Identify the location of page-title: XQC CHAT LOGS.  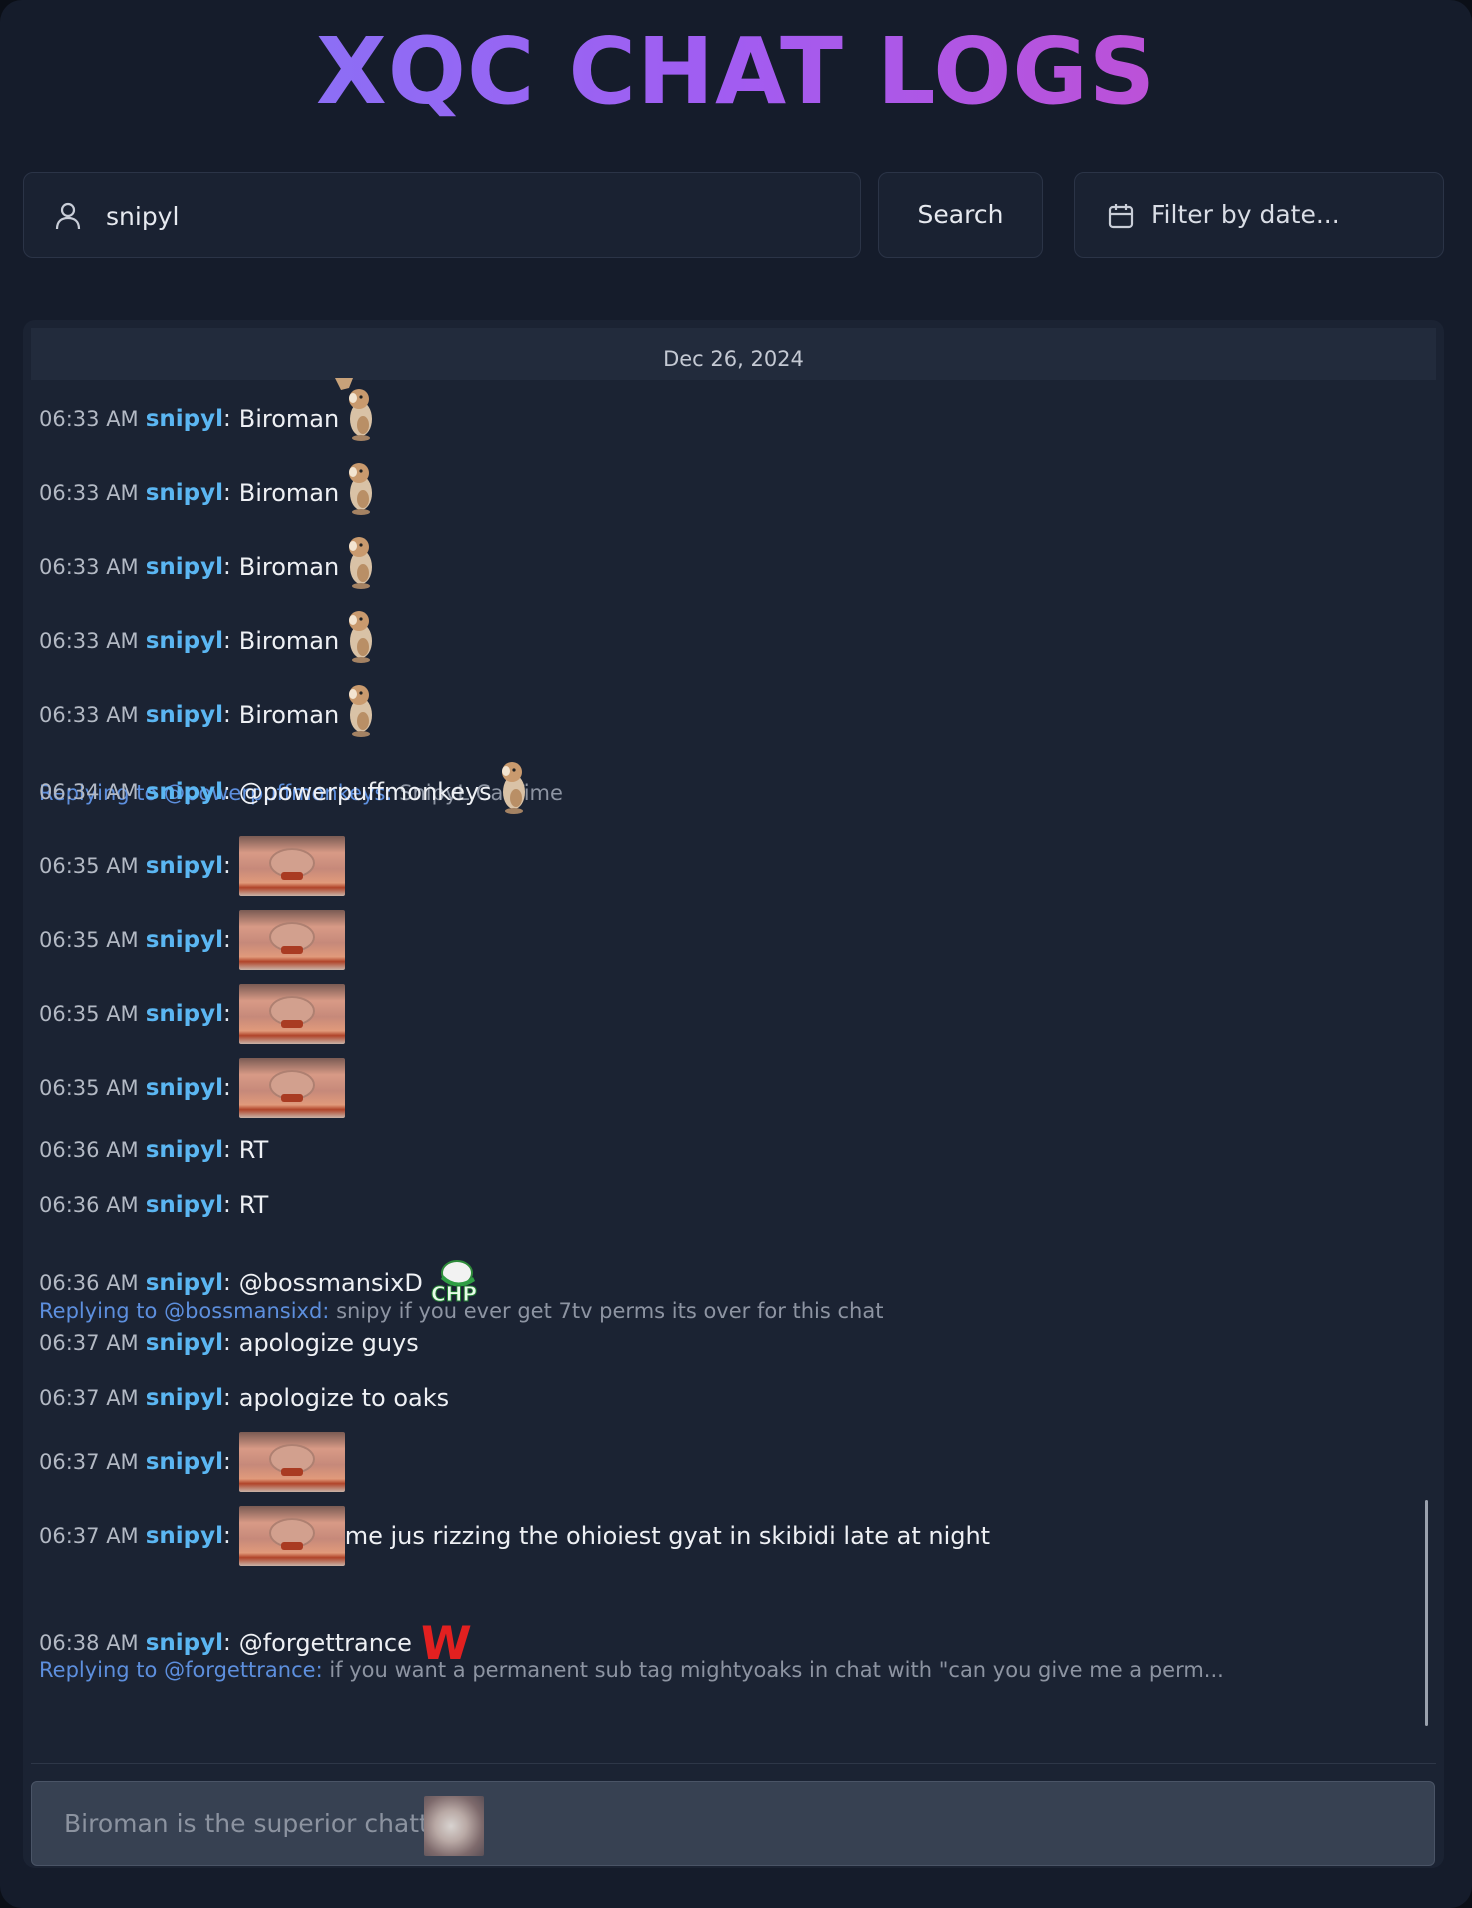
(736, 71).